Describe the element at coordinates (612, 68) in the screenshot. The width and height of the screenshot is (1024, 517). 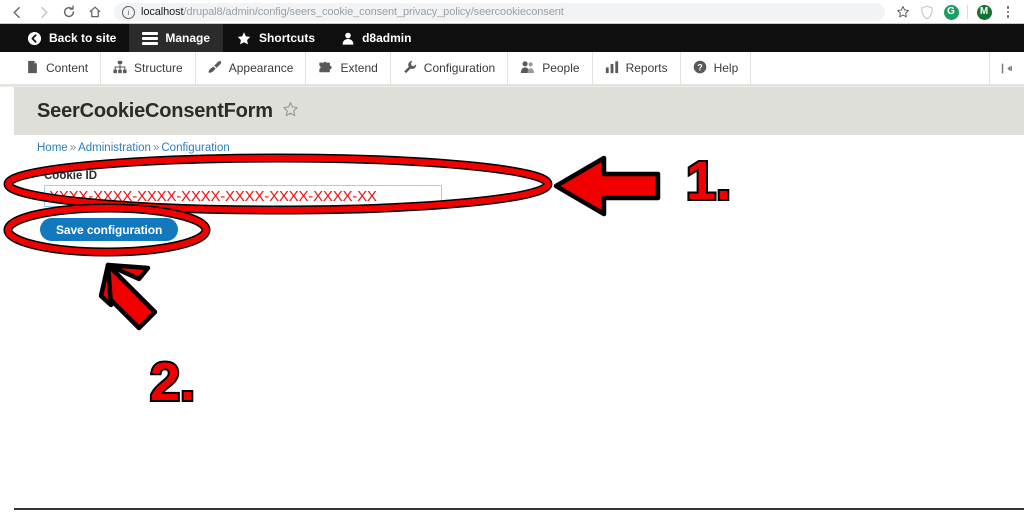
I see `bar-chart-icon` at that location.